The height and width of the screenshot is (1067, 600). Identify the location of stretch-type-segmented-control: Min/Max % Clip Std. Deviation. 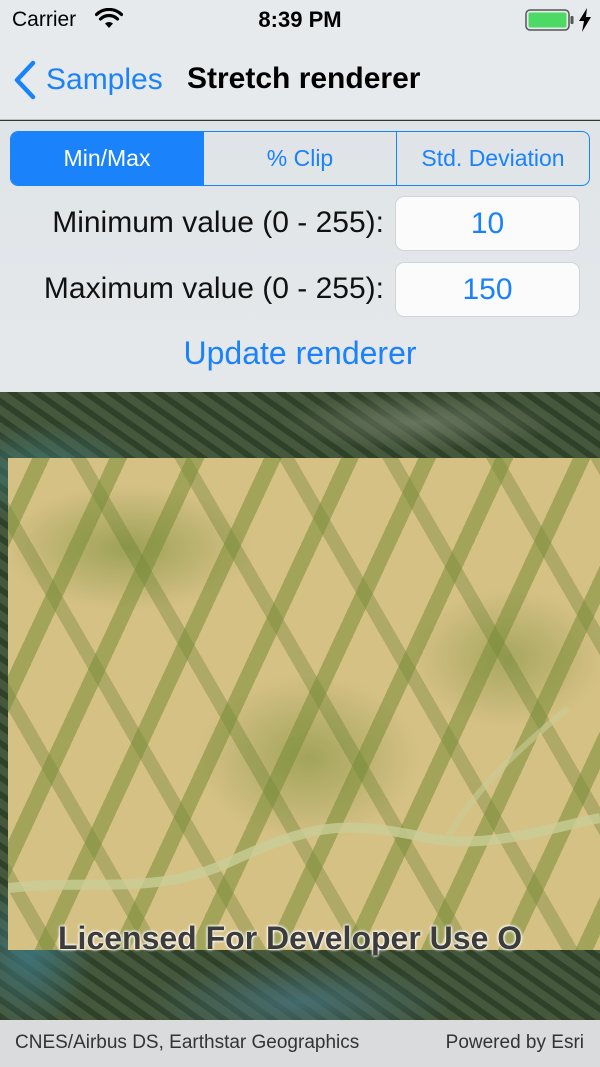
(300, 158).